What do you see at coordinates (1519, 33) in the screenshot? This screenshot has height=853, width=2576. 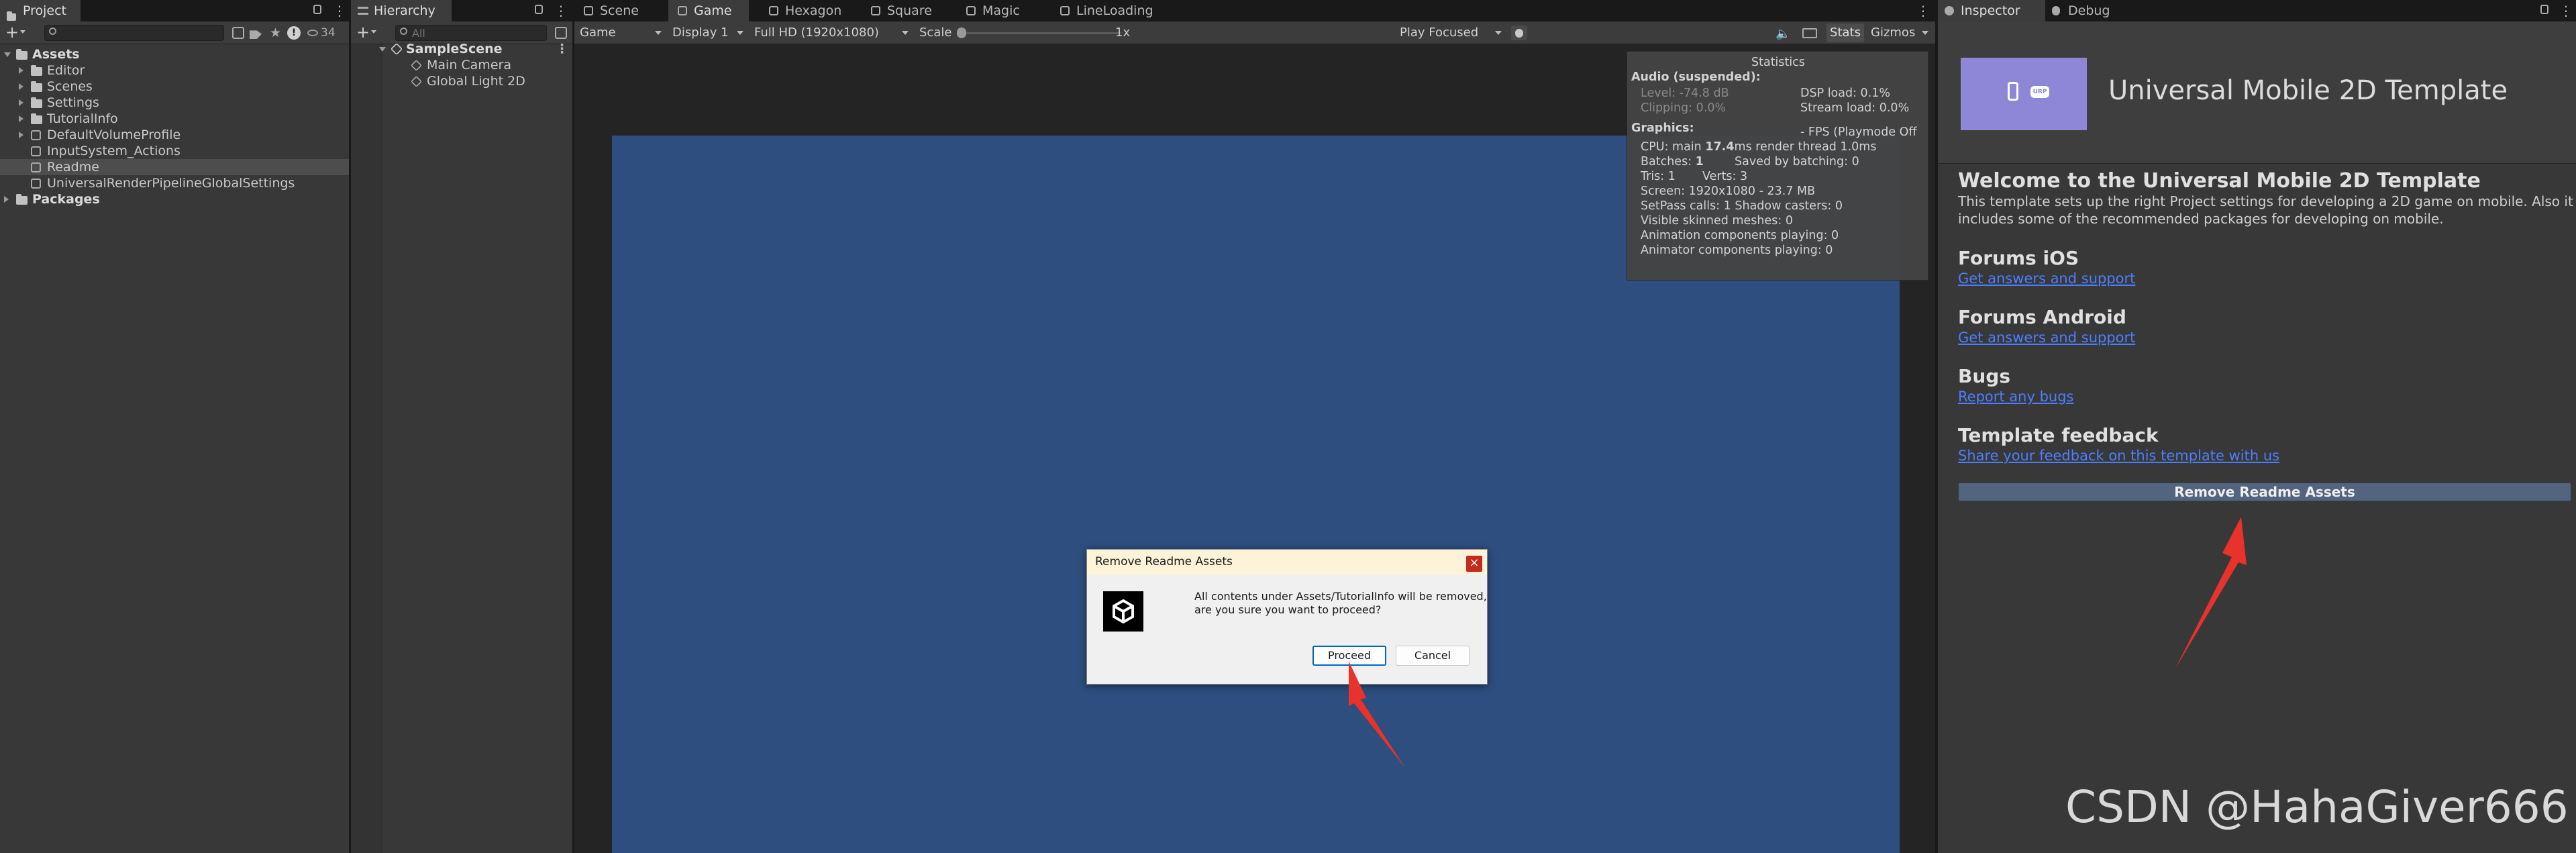 I see `frame-debugger-bug-icon` at bounding box center [1519, 33].